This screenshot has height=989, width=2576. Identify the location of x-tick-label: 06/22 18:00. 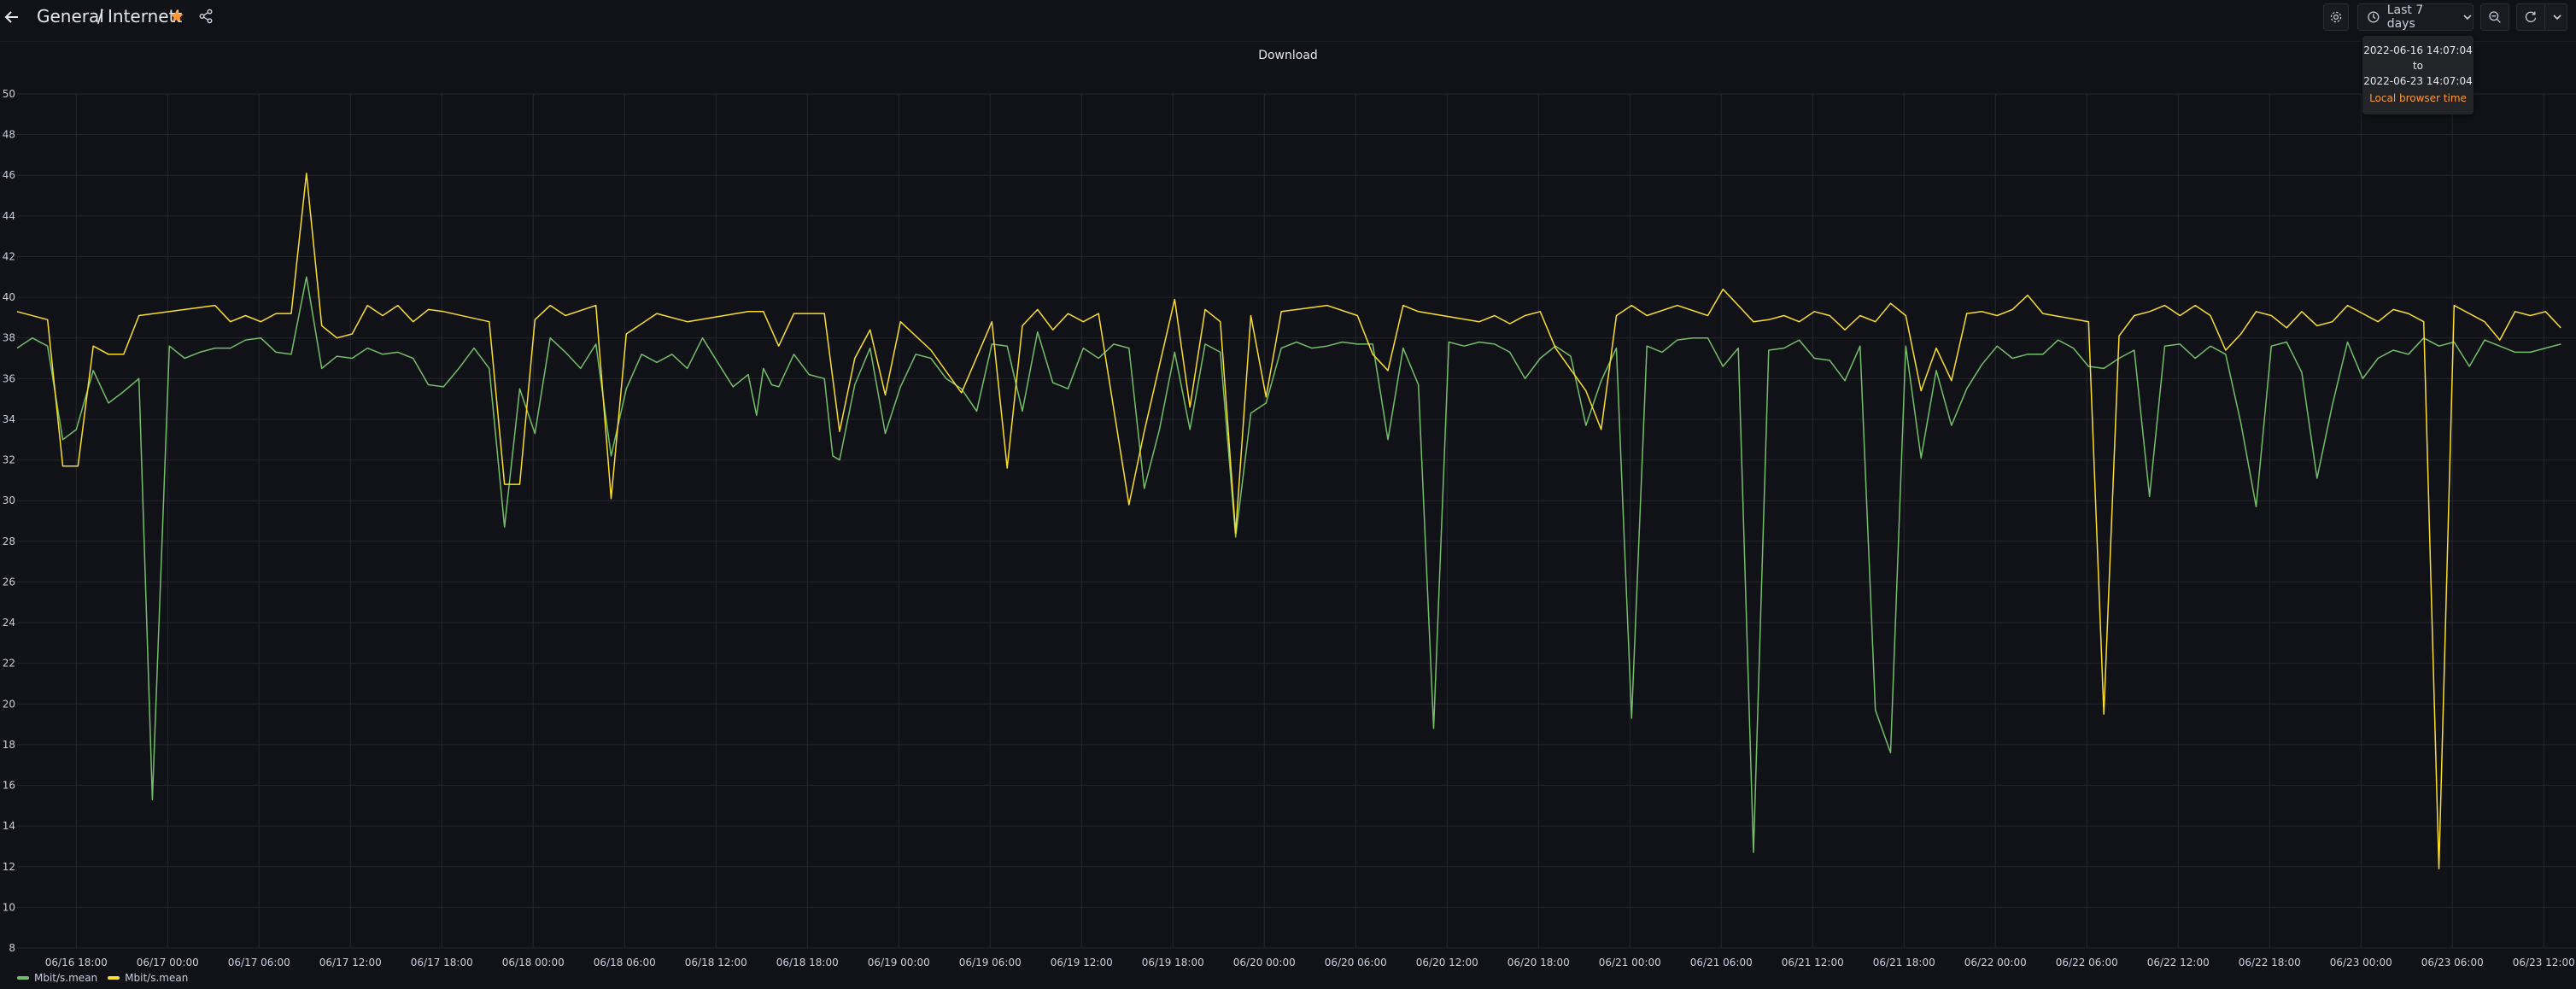
(2270, 963).